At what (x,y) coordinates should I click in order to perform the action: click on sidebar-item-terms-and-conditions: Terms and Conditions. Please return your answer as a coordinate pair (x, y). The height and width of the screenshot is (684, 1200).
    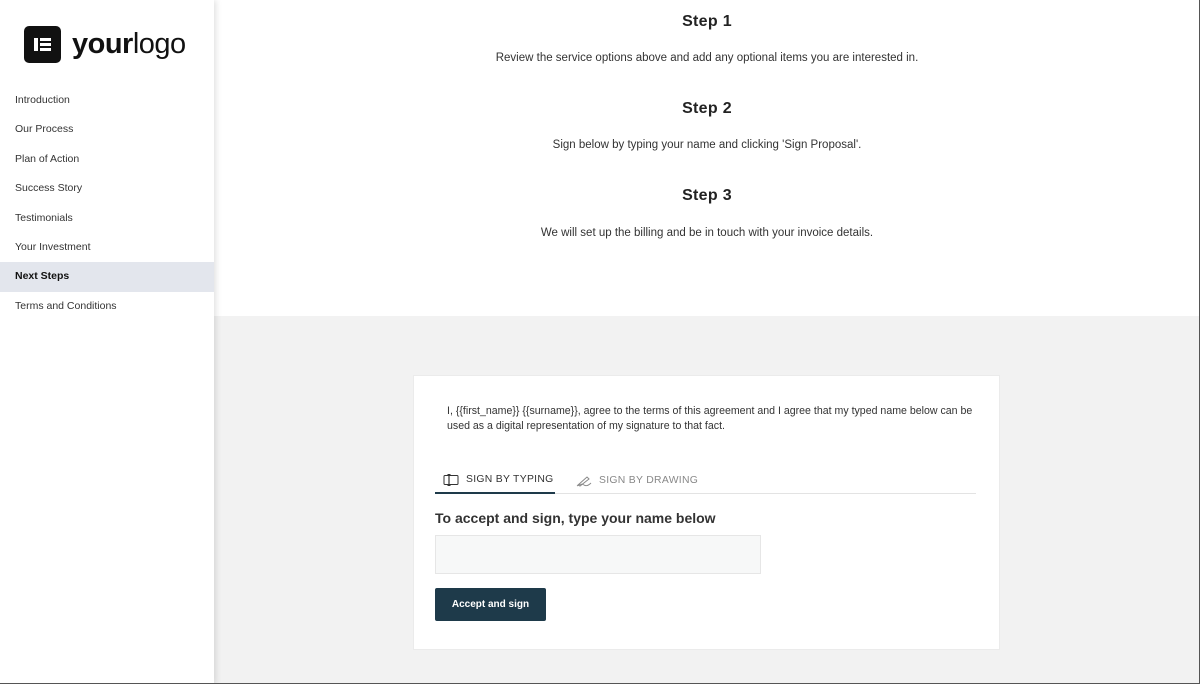
    Looking at the image, I should click on (107, 306).